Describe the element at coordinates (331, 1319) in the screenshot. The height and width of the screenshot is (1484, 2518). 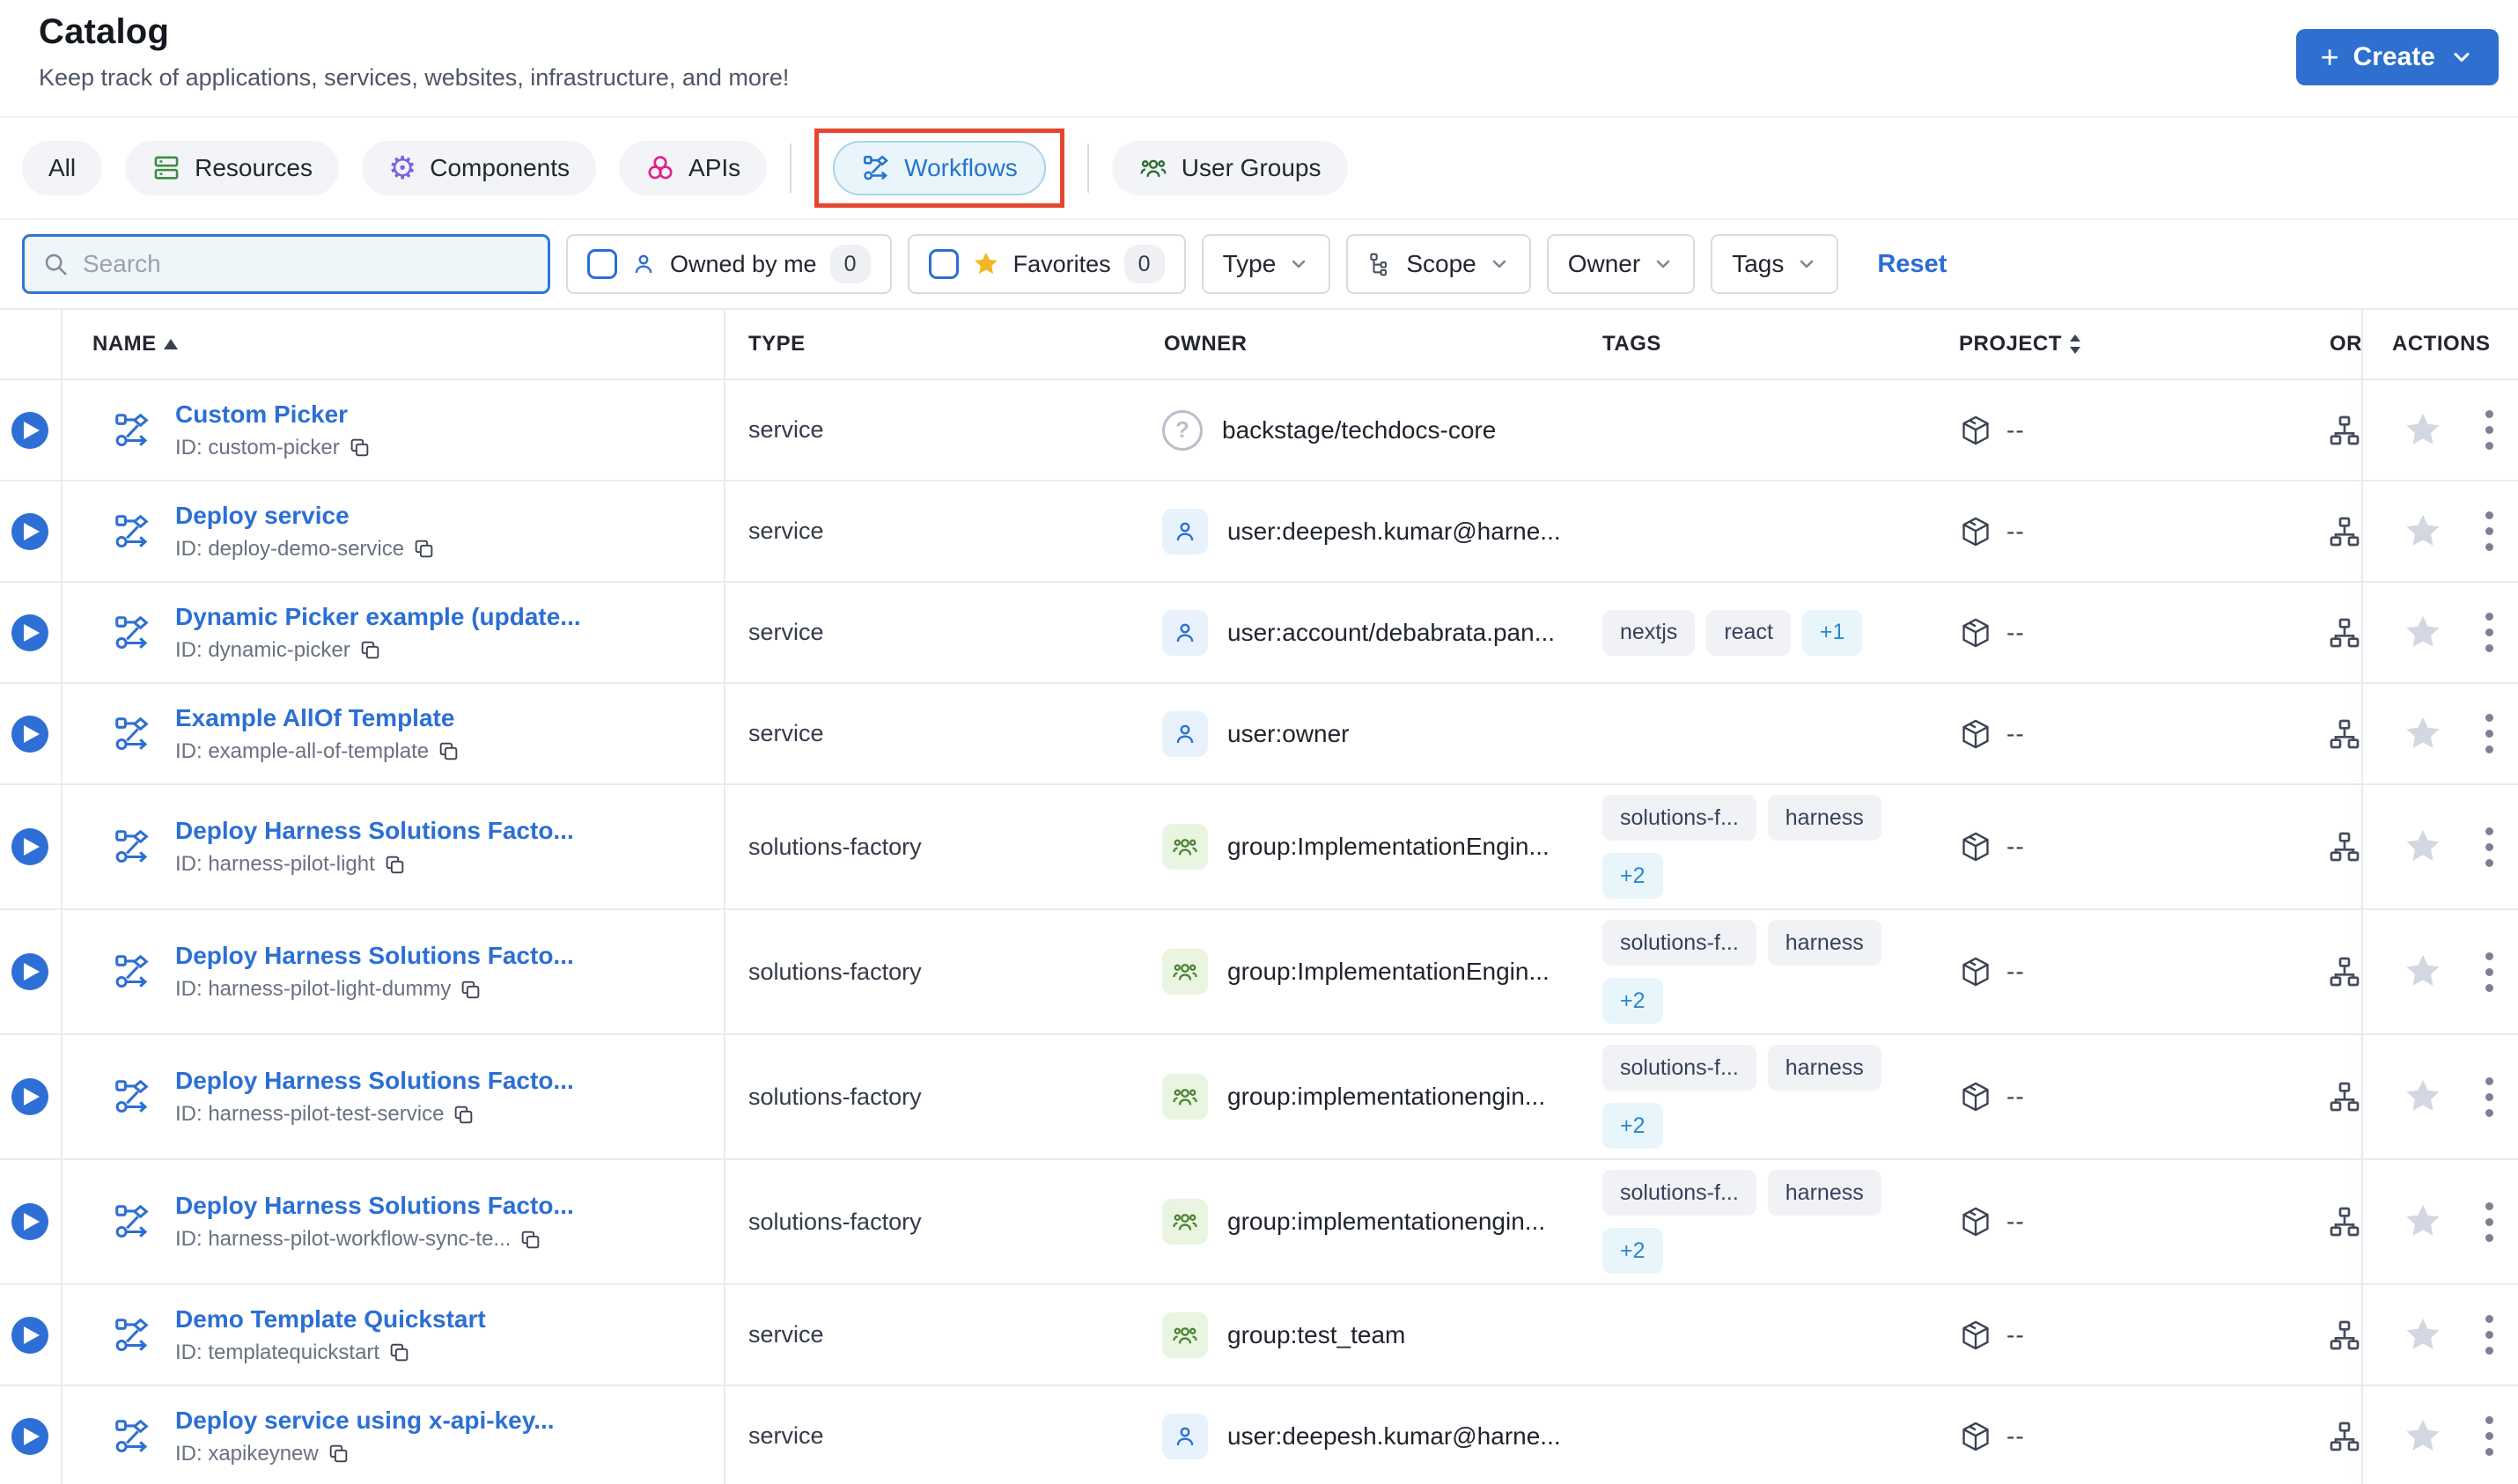
I see `workflow-name-link: Demo Template Quickstart` at that location.